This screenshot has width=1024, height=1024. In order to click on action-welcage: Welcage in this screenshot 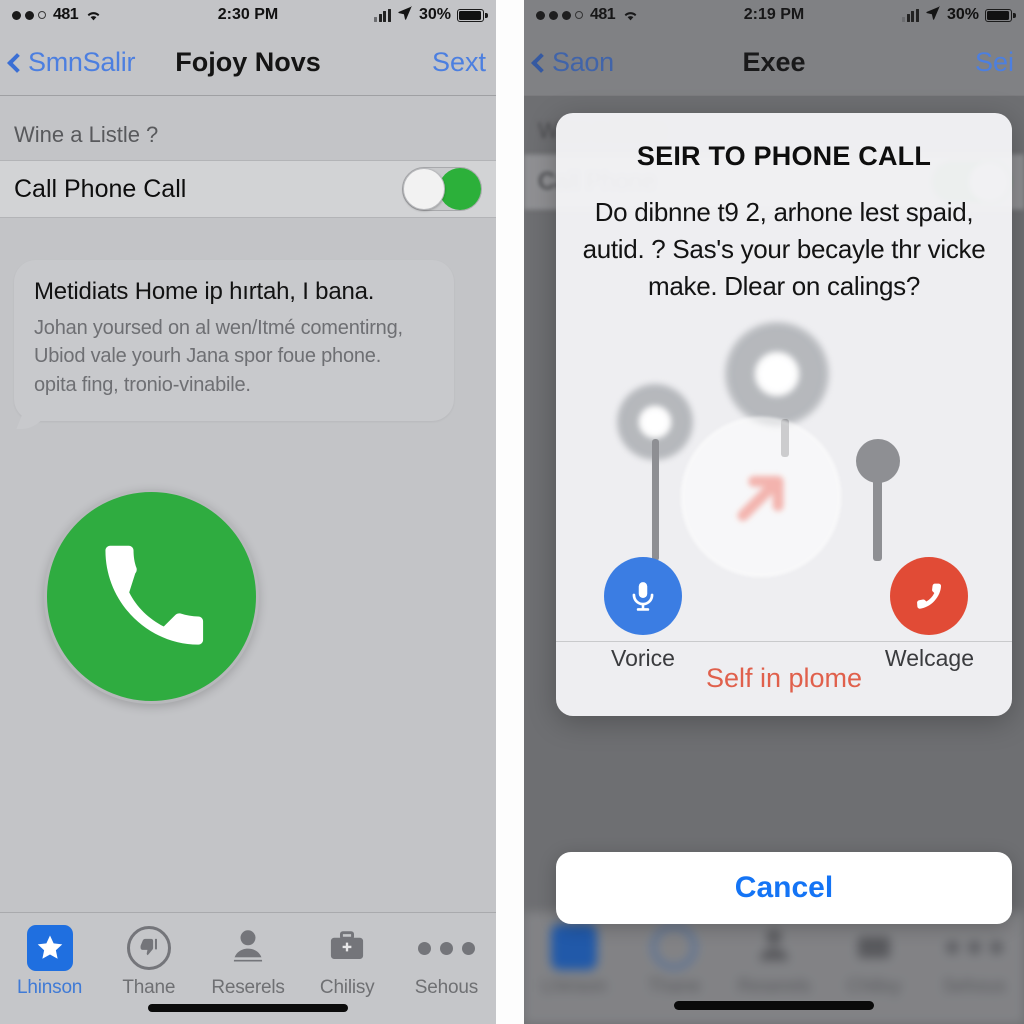, I will do `click(929, 614)`.